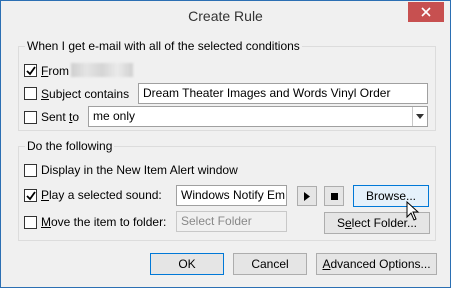 Image resolution: width=451 pixels, height=288 pixels. Describe the element at coordinates (413, 211) in the screenshot. I see `mouse-cursor-icon` at that location.